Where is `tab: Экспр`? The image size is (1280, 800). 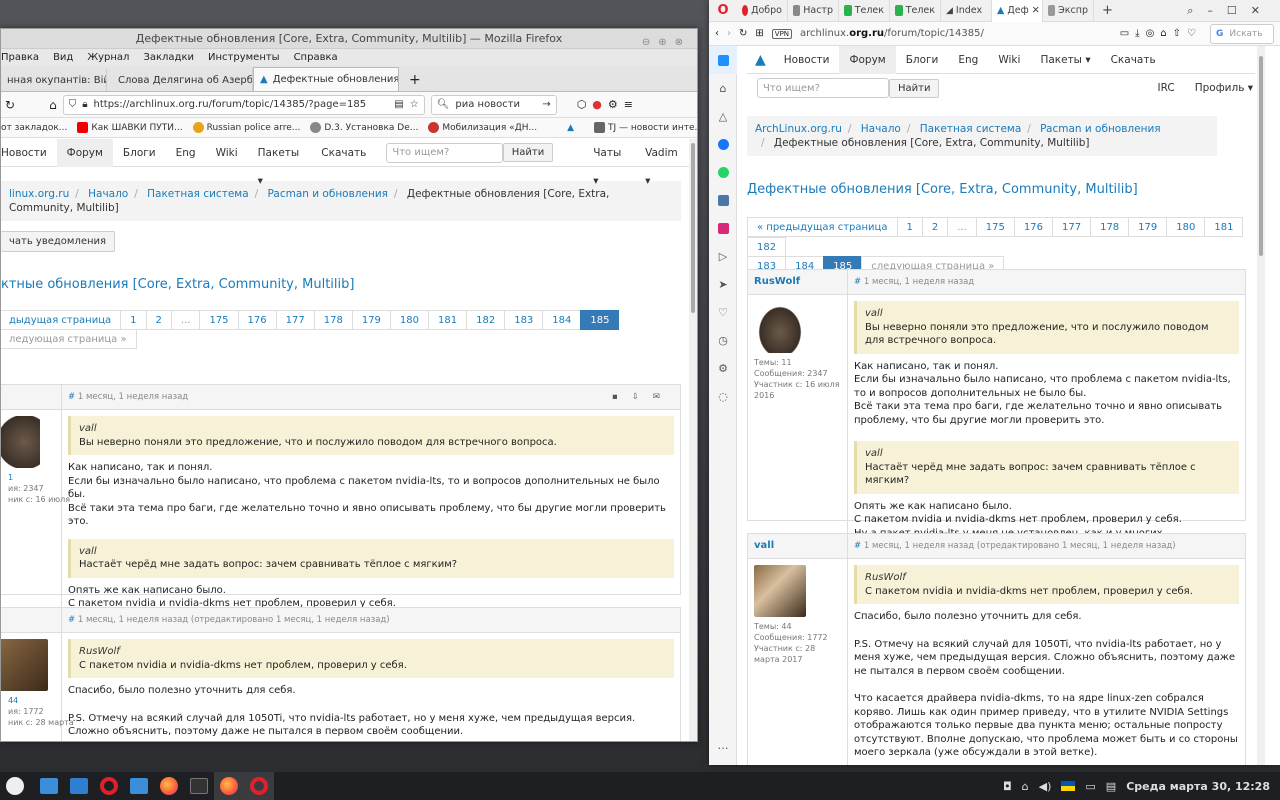
tab: Экспр is located at coordinates (1068, 11).